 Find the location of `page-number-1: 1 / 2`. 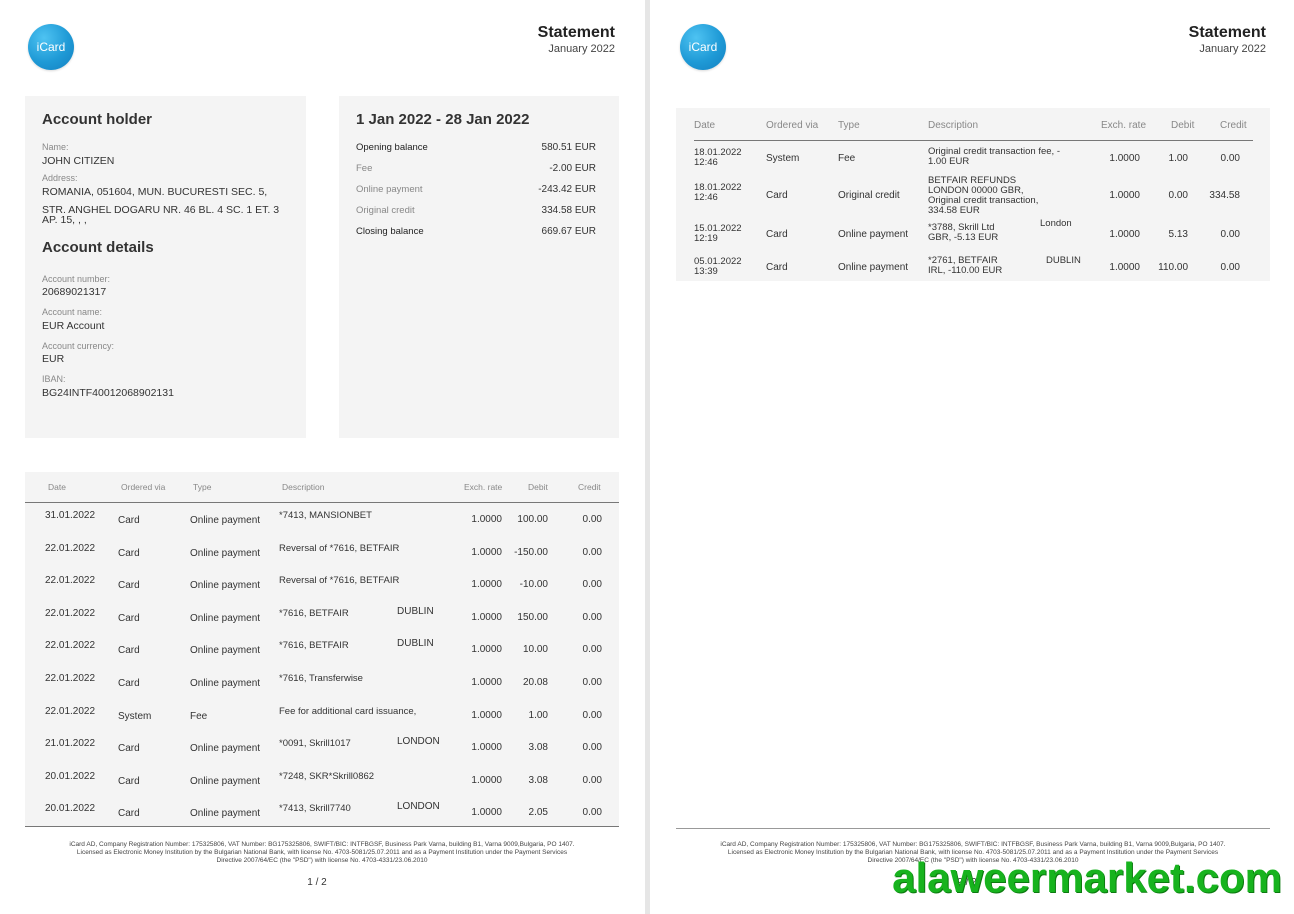

page-number-1: 1 / 2 is located at coordinates (317, 882).